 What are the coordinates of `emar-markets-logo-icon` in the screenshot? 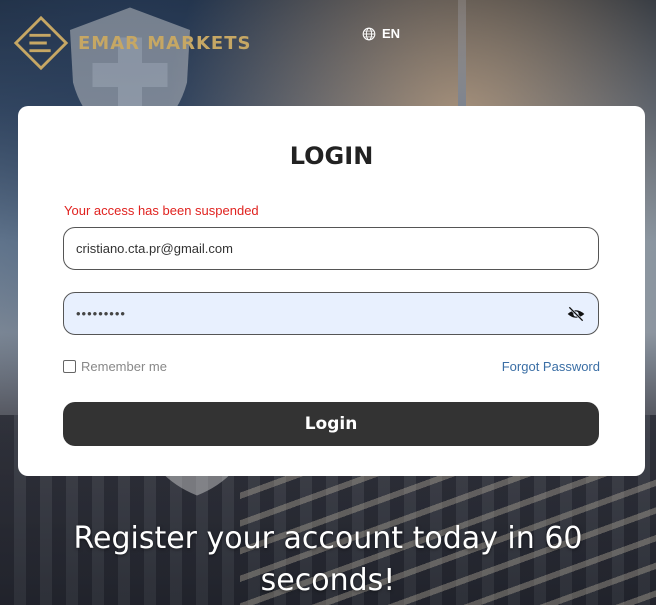 It's located at (41, 43).